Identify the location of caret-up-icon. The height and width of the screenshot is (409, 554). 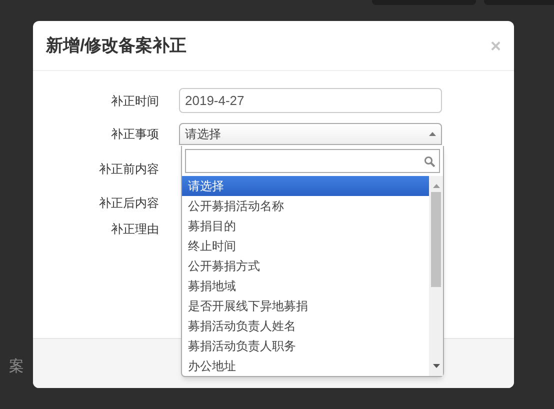
(432, 134).